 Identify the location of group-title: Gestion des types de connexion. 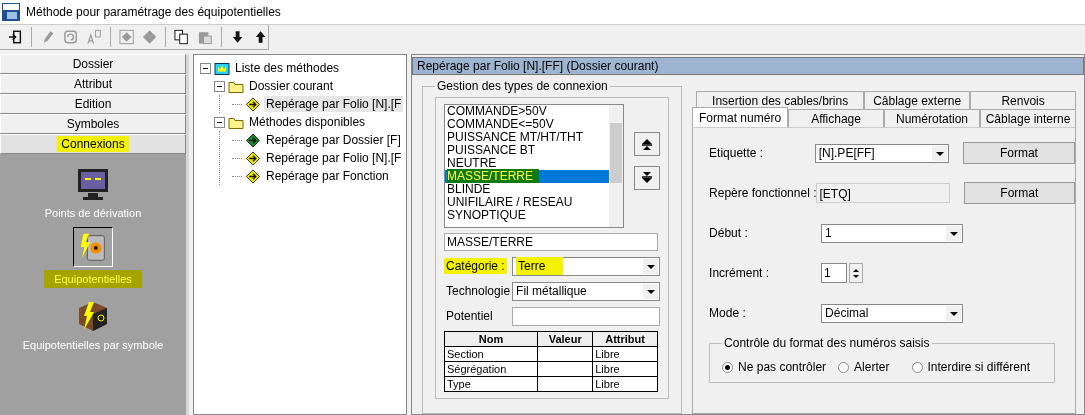
(522, 86).